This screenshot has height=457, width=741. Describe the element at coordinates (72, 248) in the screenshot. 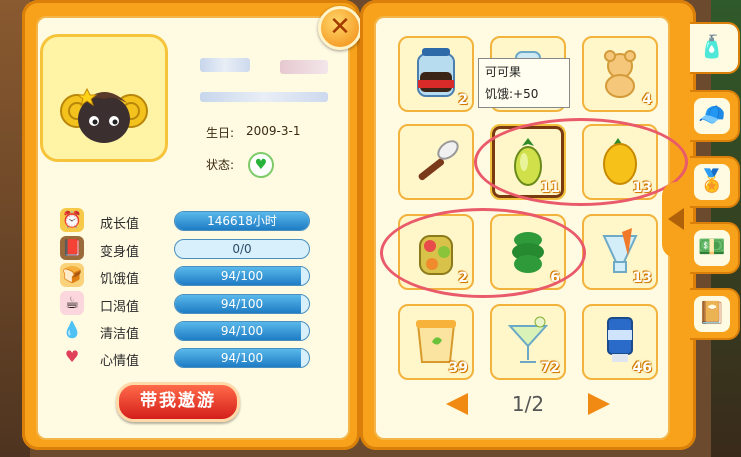

I see `book-icon: 📕` at that location.